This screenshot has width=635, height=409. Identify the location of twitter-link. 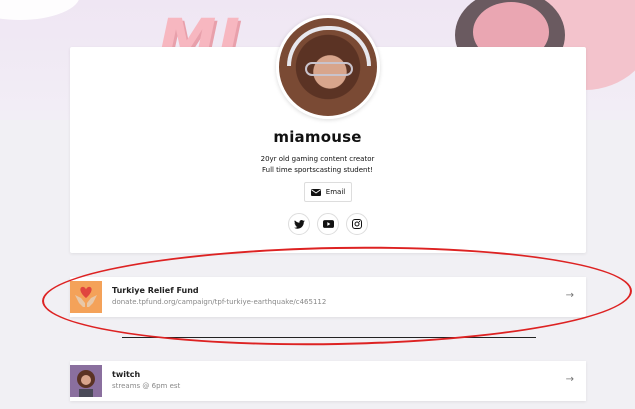
(299, 224).